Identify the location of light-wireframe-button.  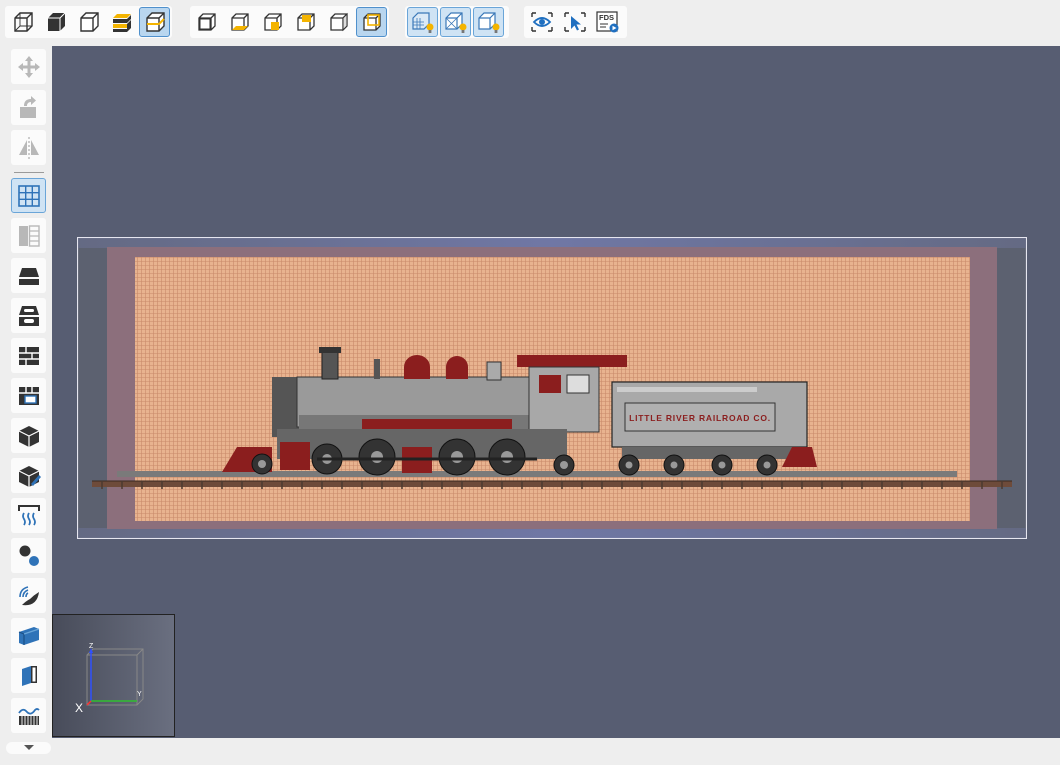
(455, 22).